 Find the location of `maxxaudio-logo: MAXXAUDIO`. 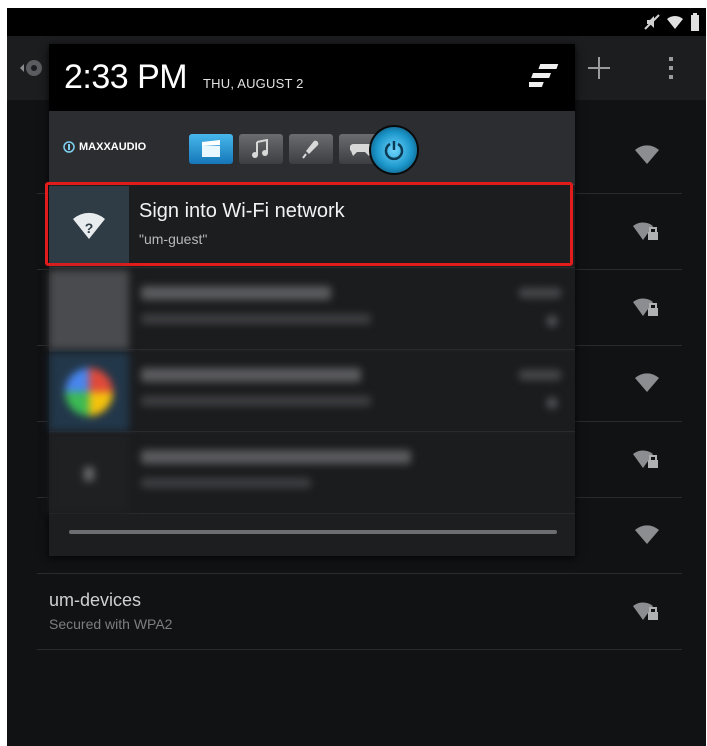

maxxaudio-logo: MAXXAUDIO is located at coordinates (104, 147).